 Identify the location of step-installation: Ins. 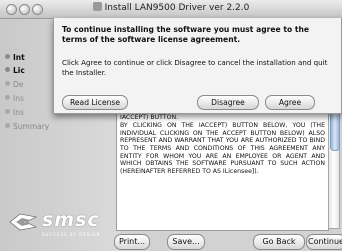
(14, 113).